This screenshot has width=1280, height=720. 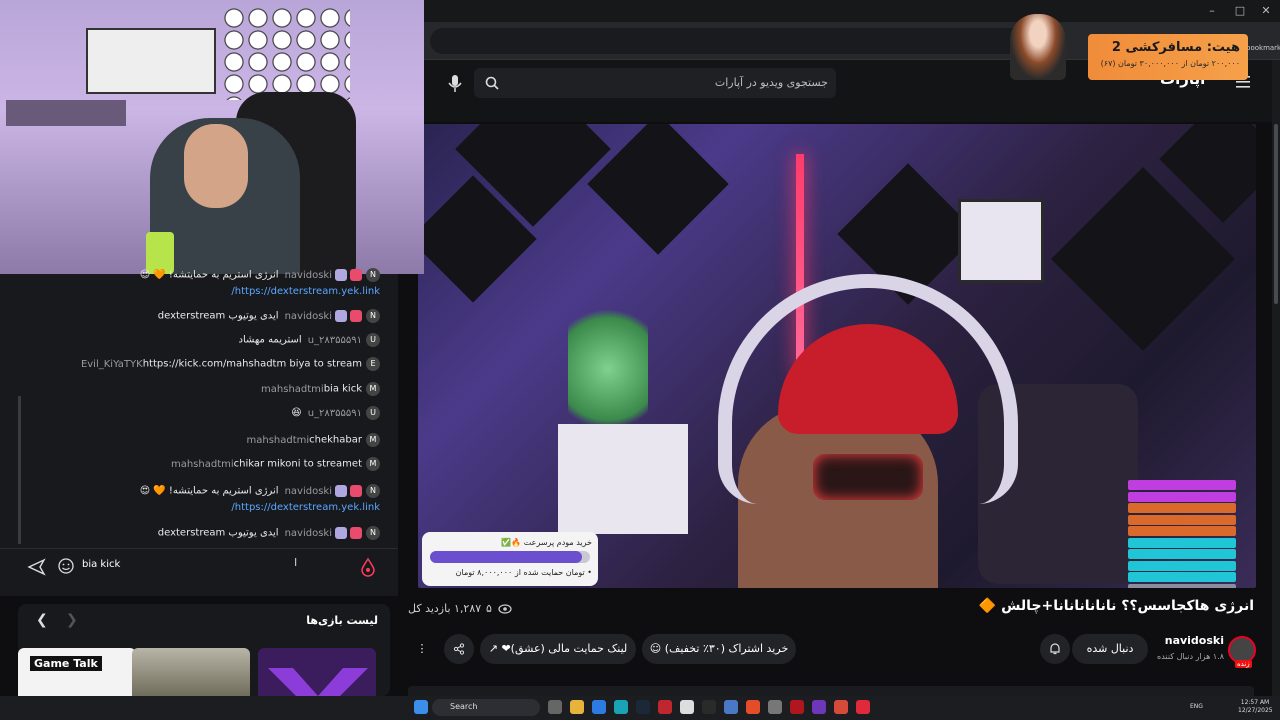 What do you see at coordinates (200, 416) in the screenshot?
I see `chat-message: Uu_۲۸۳۵۵۵۹۱ 😆` at bounding box center [200, 416].